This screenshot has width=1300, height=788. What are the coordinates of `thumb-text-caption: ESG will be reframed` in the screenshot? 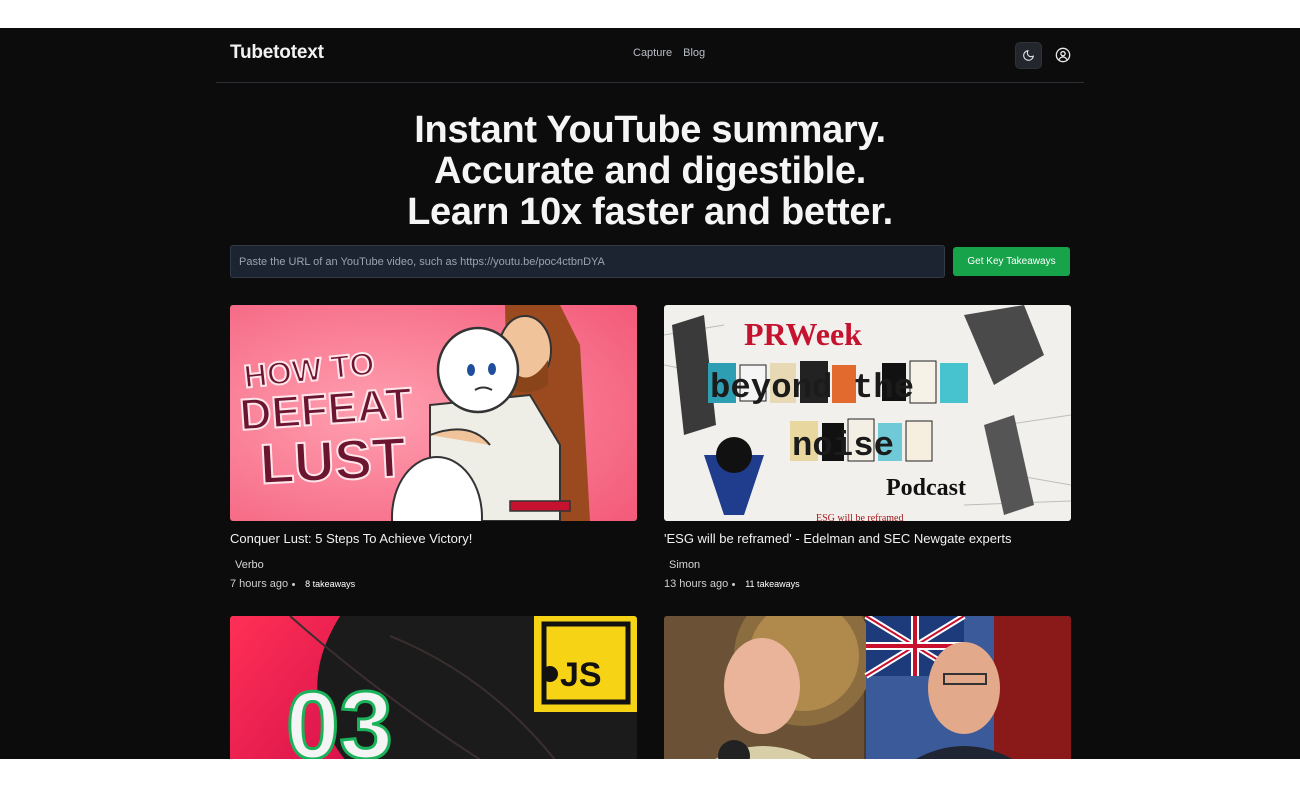 It's located at (859, 517).